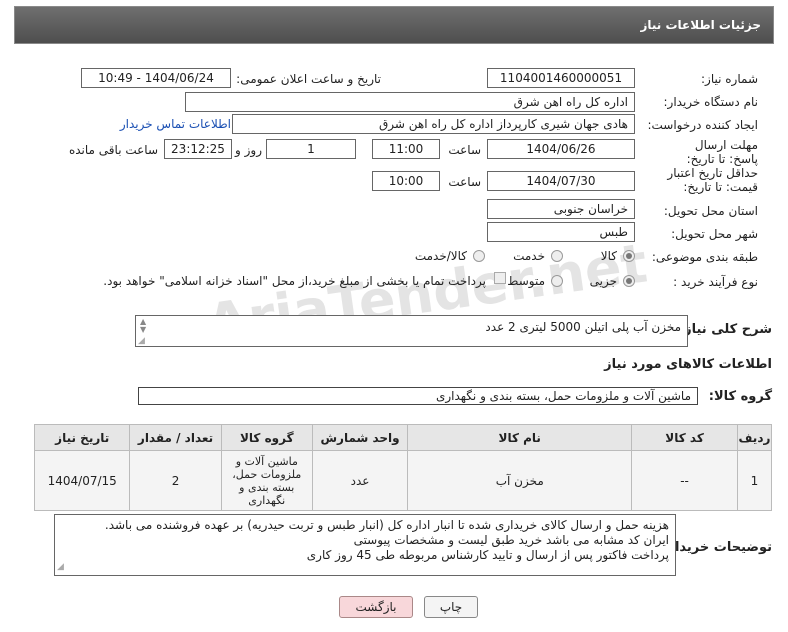 The width and height of the screenshot is (788, 632). I want to click on cell-code: --, so click(684, 480).